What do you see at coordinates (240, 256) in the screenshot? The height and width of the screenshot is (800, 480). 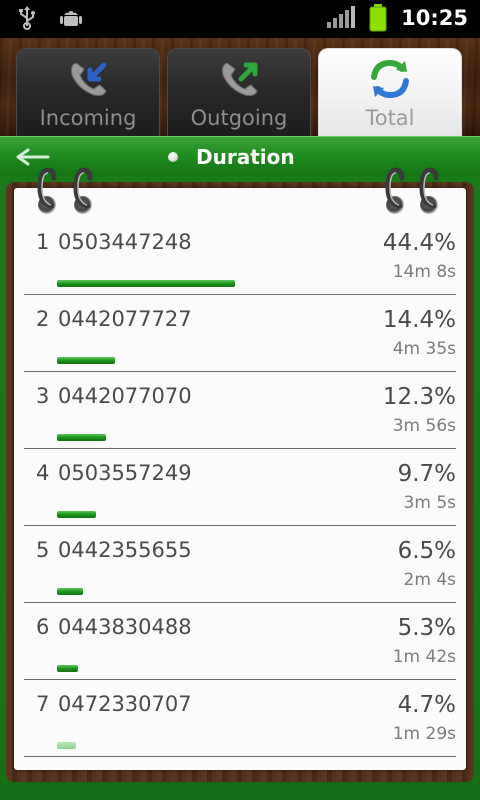 I see `list-item: 1 0503447248 44.4% 14m 8s` at bounding box center [240, 256].